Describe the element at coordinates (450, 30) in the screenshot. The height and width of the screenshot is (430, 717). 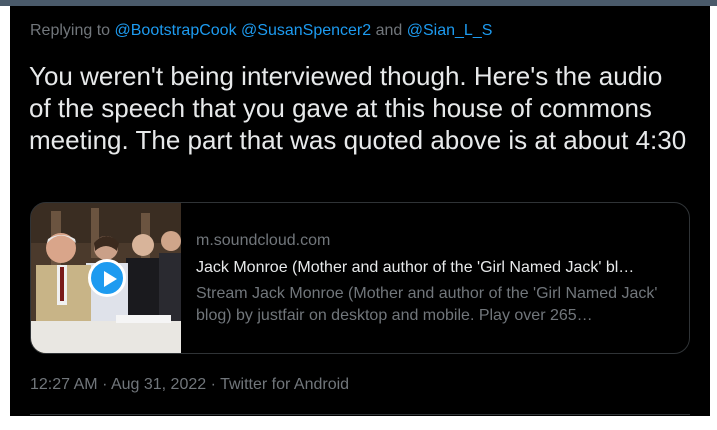
I see `mention-sian-l-s: @Sian_L_S` at that location.